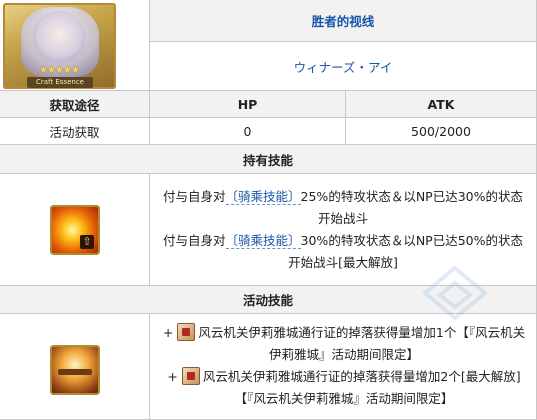 Image resolution: width=537 pixels, height=420 pixels. Describe the element at coordinates (343, 21) in the screenshot. I see `card-name-cn: 胜者的视线` at that location.